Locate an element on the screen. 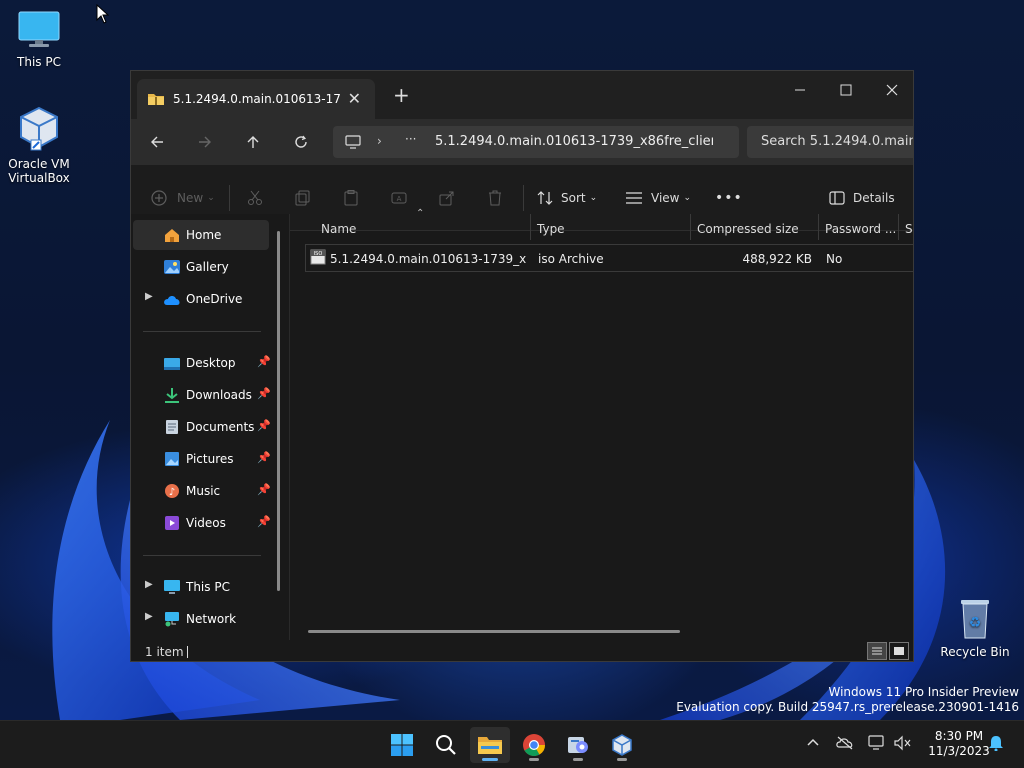  sidebar-item-network: ▶ Network is located at coordinates (201, 619).